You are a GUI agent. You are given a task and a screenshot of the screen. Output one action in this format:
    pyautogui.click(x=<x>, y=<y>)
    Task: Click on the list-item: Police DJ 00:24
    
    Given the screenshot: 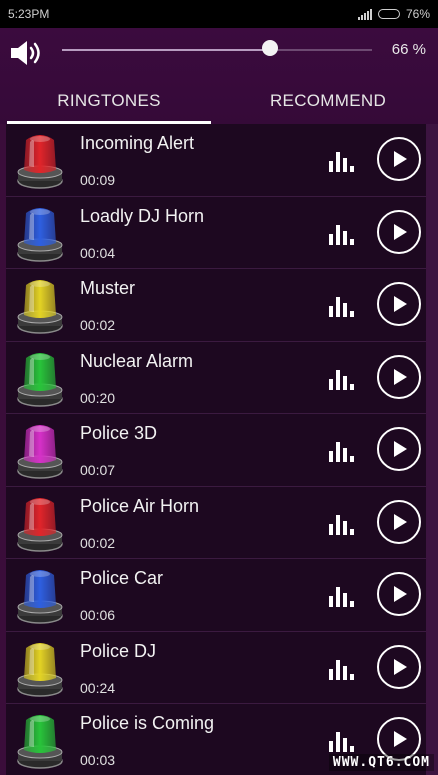 What is the action you would take?
    pyautogui.click(x=216, y=668)
    